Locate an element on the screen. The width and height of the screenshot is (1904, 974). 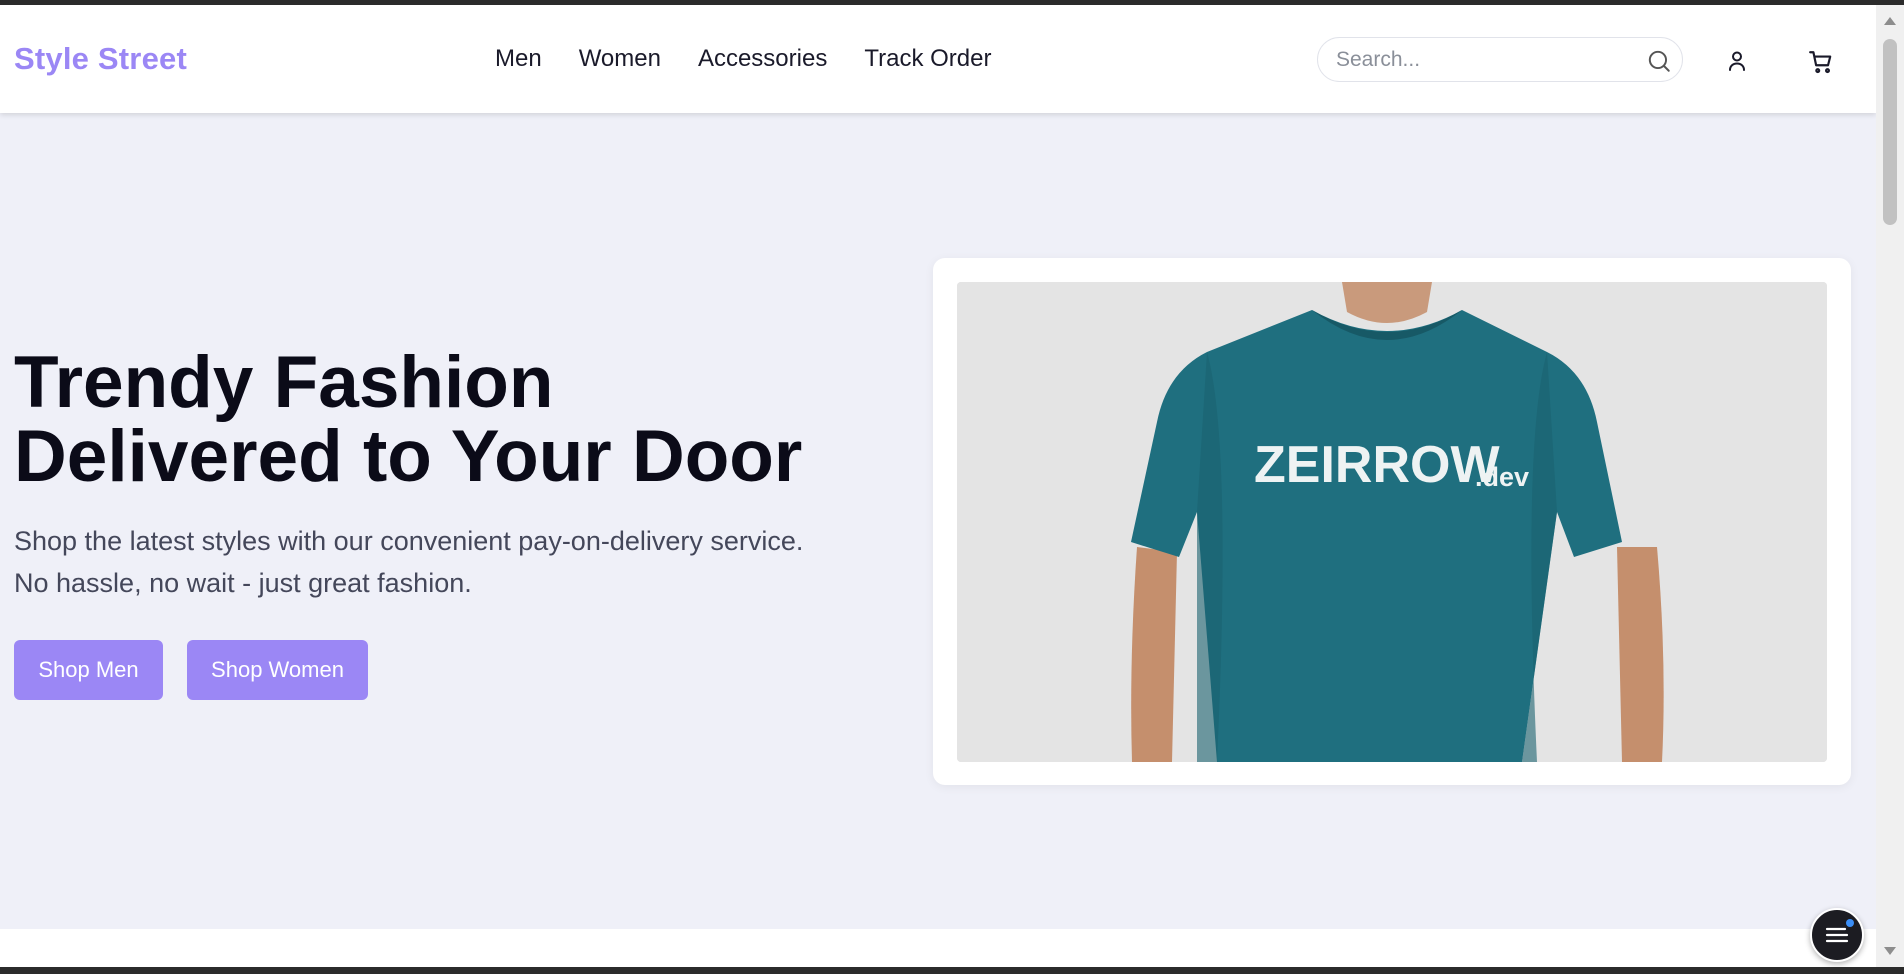
search-icon is located at coordinates (1659, 61).